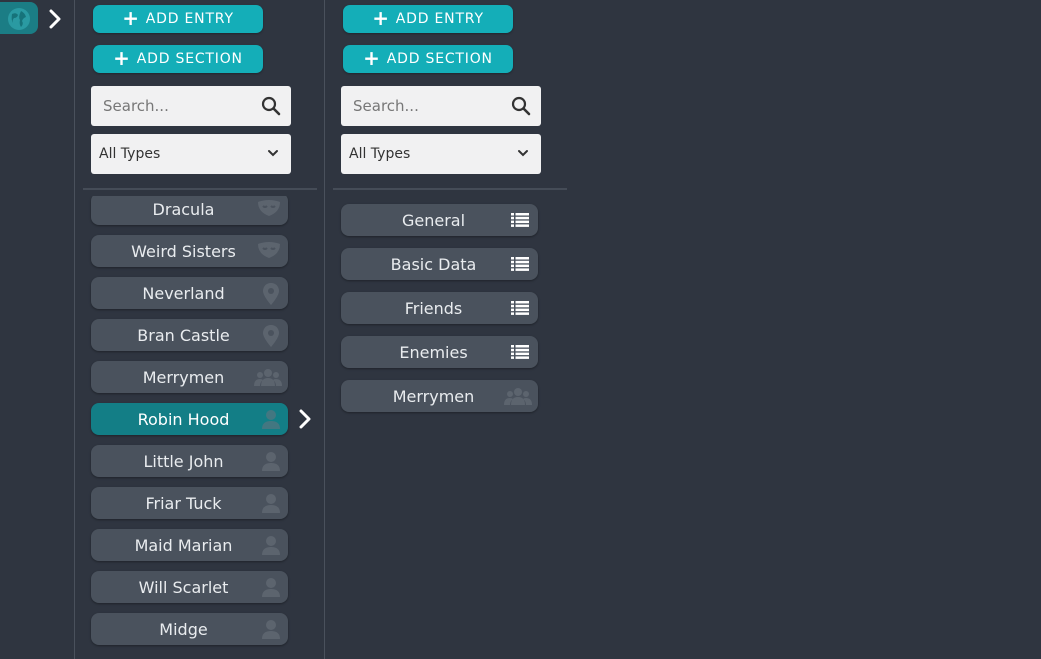  I want to click on entry-item: Robin Hood, so click(189, 419).